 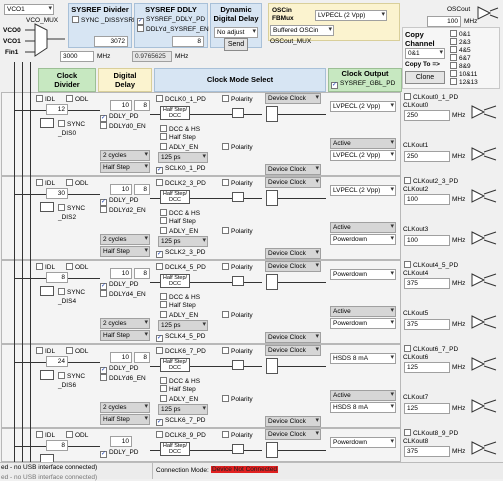 I want to click on dclk-pd-checkbox: DCLK8_9_PD, so click(x=181, y=435).